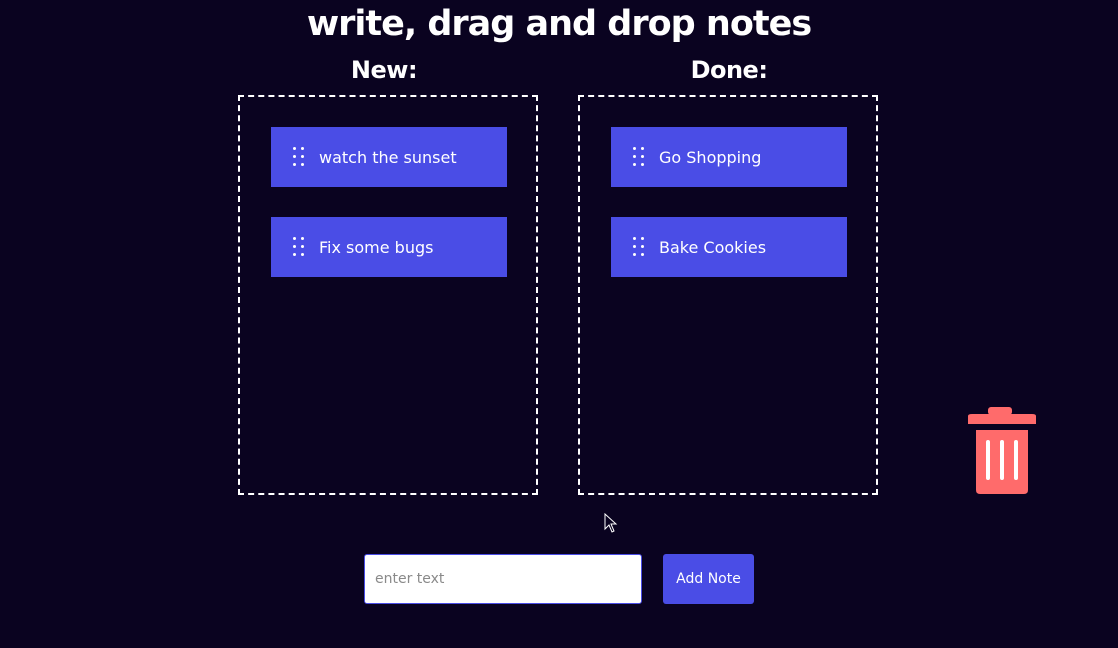 The width and height of the screenshot is (1118, 648). What do you see at coordinates (611, 523) in the screenshot?
I see `mouse-cursor-icon` at bounding box center [611, 523].